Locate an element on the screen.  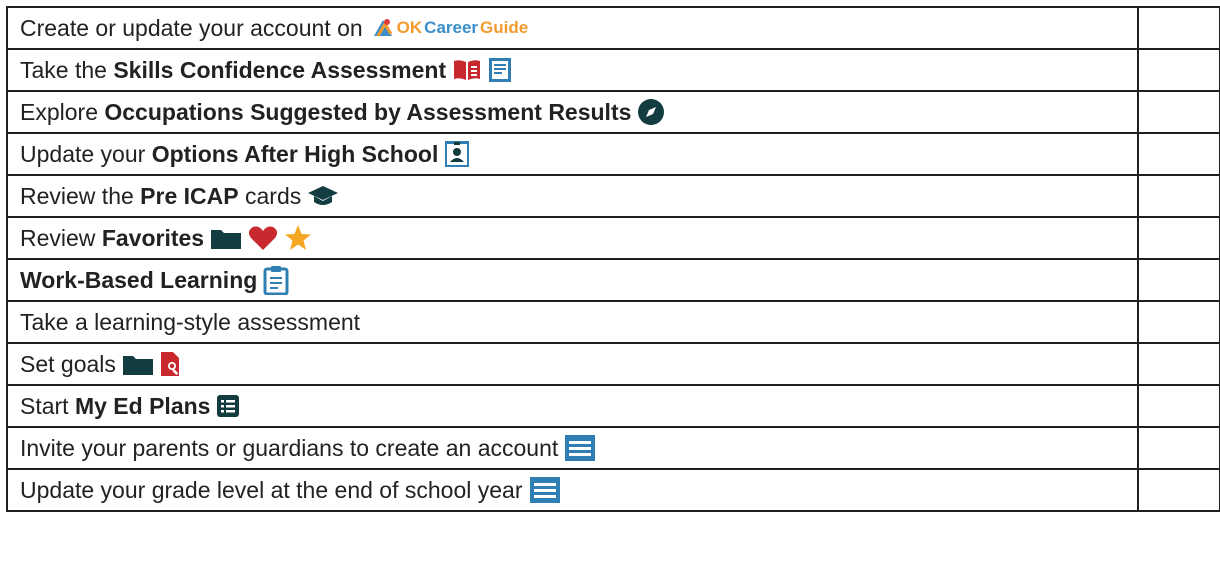
heart-icon is located at coordinates (263, 238).